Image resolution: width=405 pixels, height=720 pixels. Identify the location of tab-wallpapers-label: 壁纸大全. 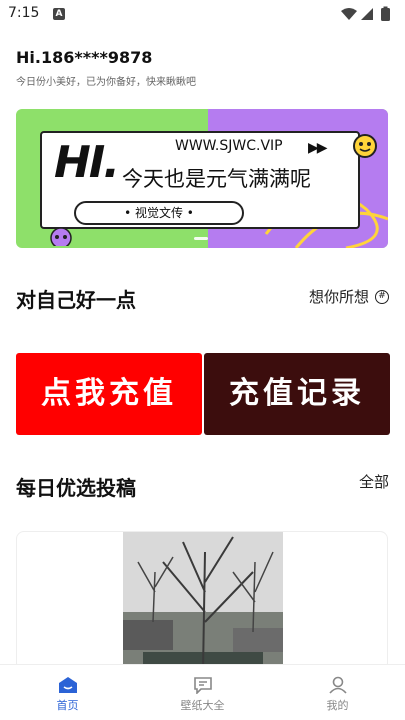
(202, 705).